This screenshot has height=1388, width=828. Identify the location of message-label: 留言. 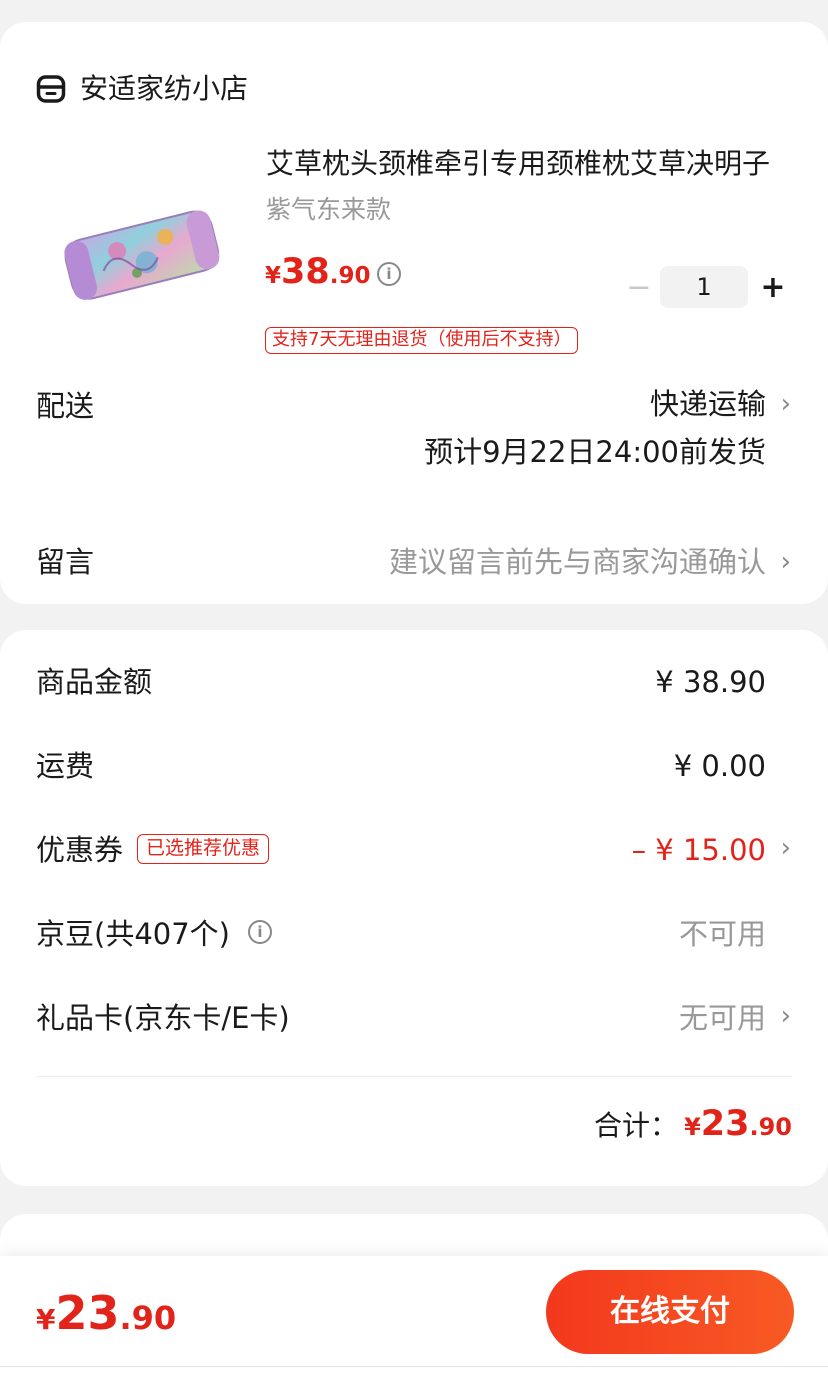
(65, 562).